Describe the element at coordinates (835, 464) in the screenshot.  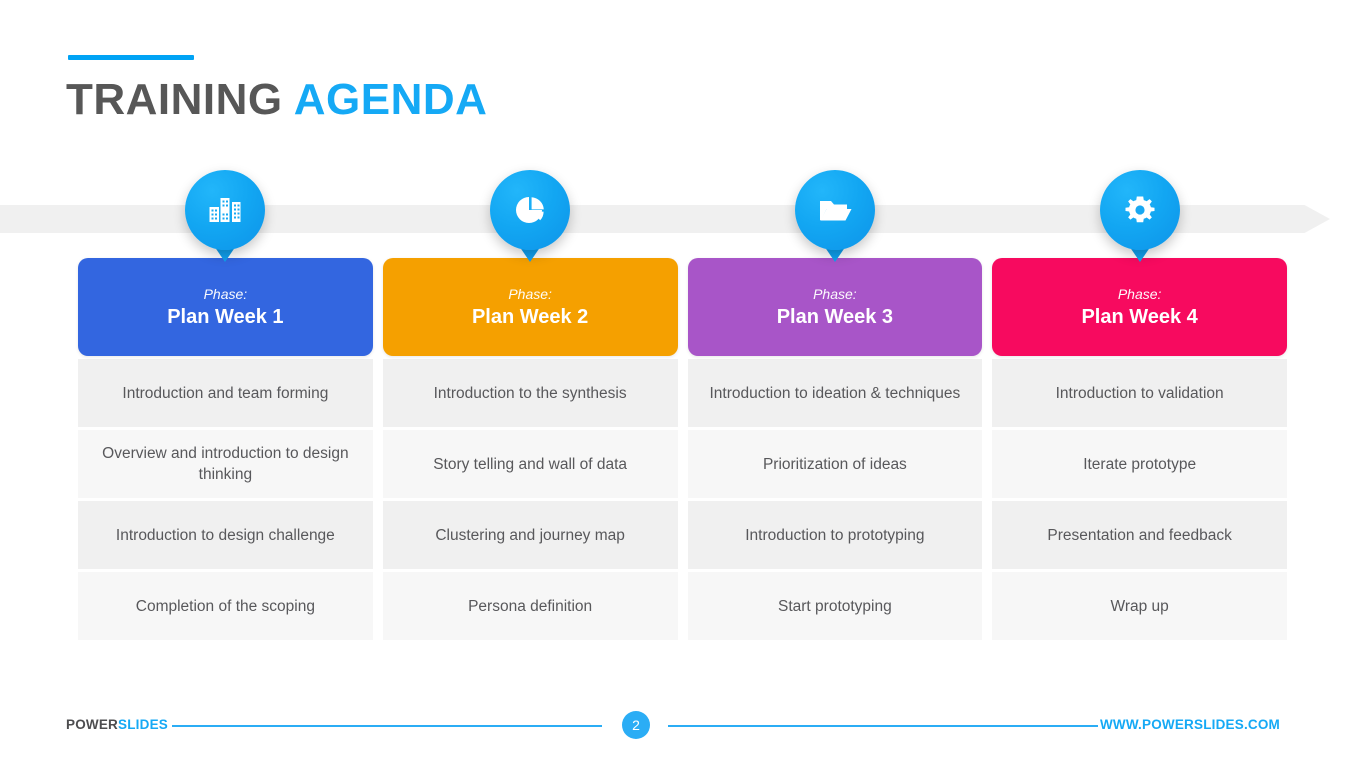
I see `agenda-row: Prioritization of ideas` at that location.